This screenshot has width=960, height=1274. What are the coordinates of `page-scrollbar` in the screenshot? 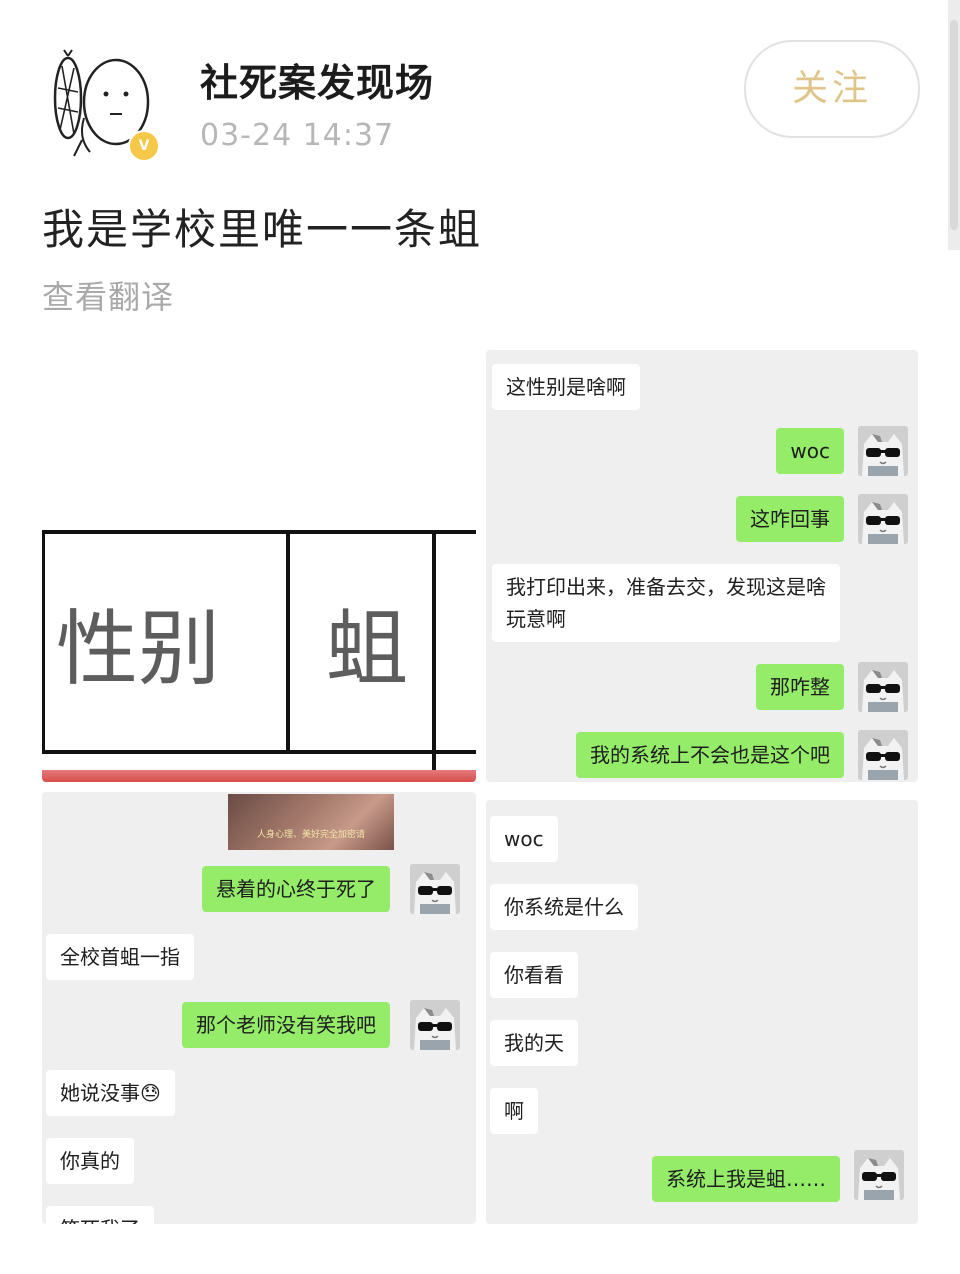 It's located at (954, 125).